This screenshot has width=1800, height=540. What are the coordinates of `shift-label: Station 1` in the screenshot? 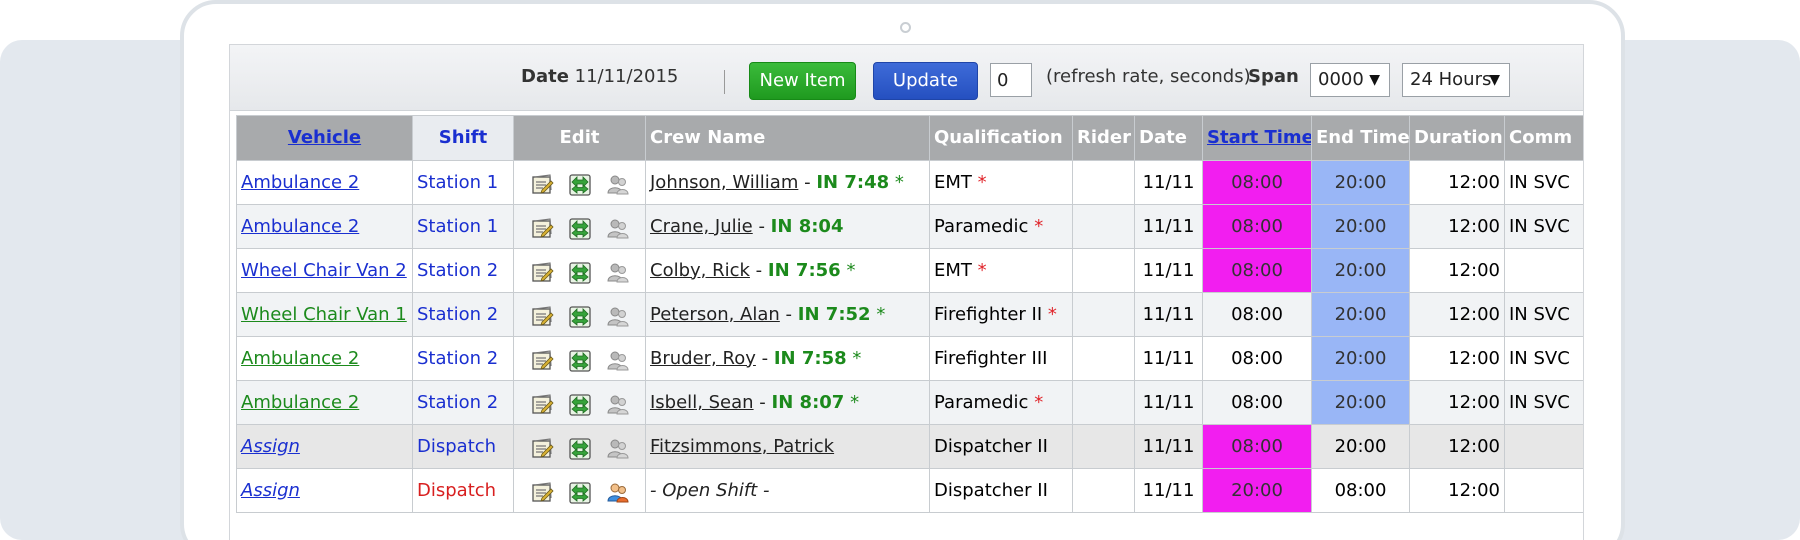 It's located at (458, 182).